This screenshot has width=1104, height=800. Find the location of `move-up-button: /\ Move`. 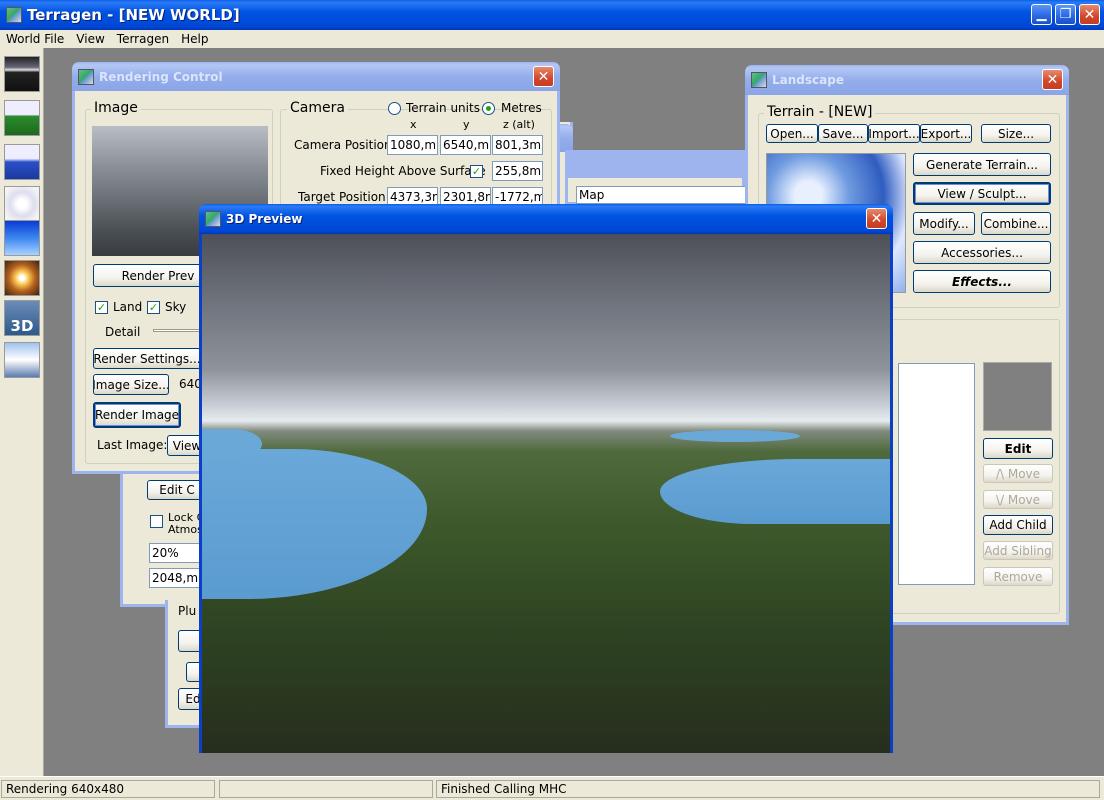

move-up-button: /\ Move is located at coordinates (1018, 473).